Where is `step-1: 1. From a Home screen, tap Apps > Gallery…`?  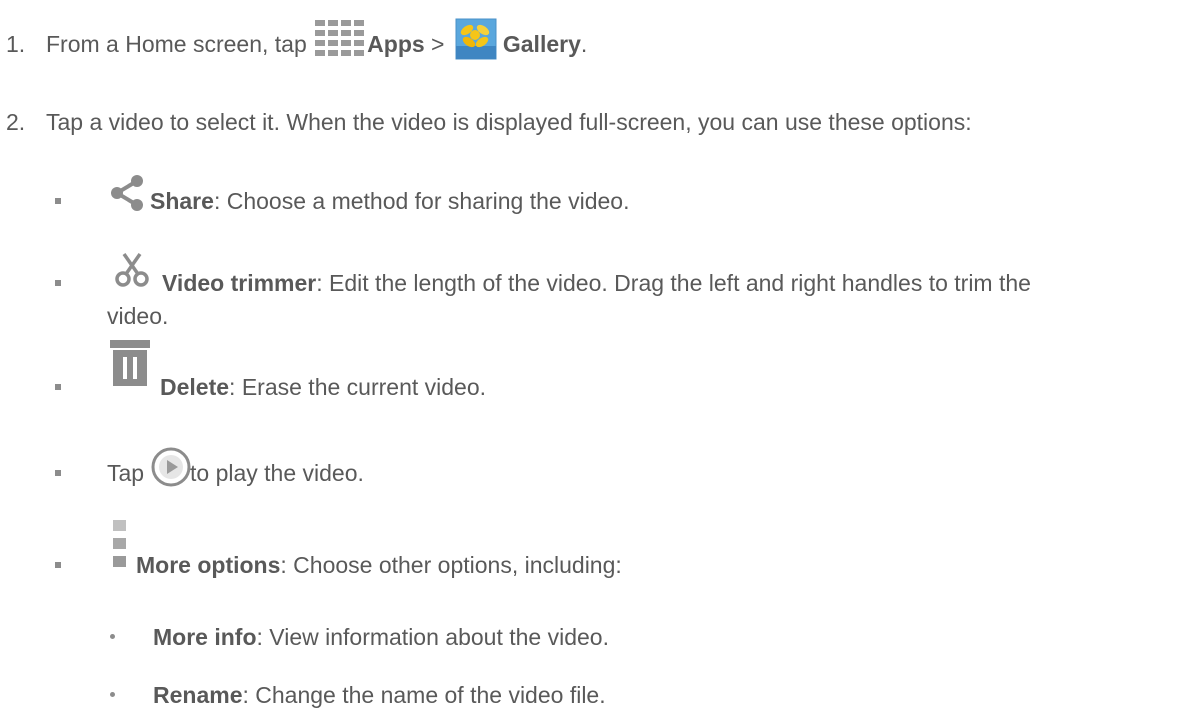 step-1: 1. From a Home screen, tap Apps > Gallery… is located at coordinates (296, 39).